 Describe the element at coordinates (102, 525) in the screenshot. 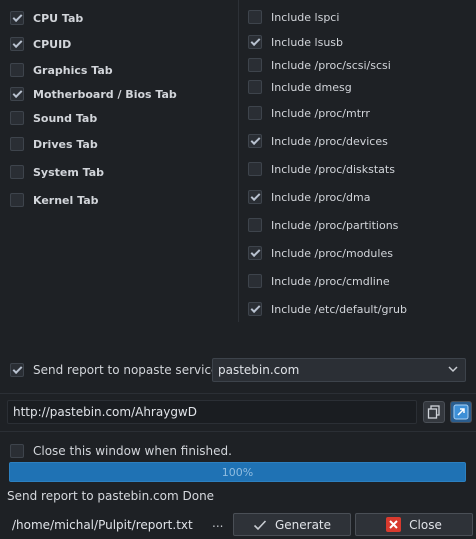

I see `report-path-value: /home/michal/Pulpit/report.txt` at that location.